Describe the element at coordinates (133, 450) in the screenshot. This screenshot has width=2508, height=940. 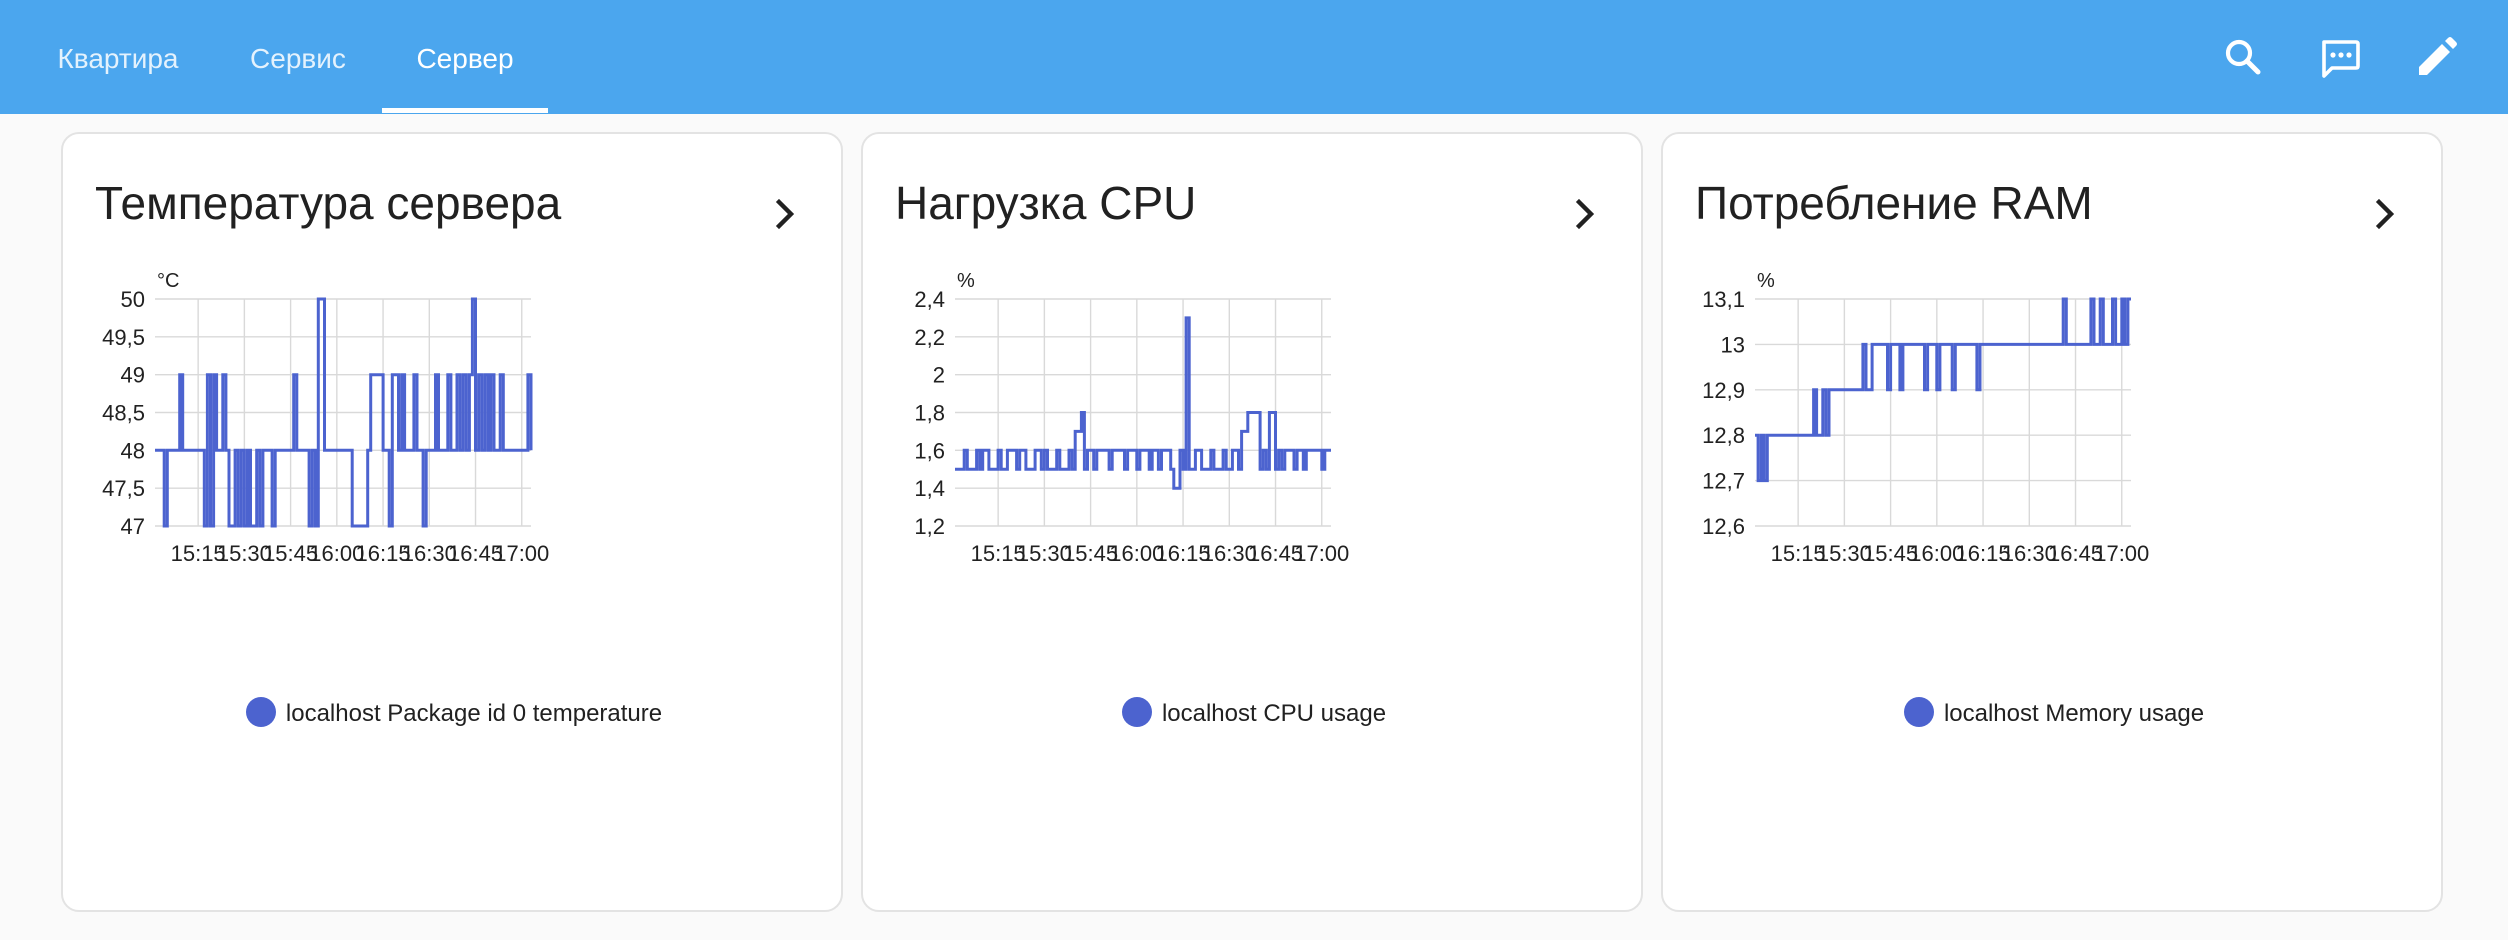
I see `y-tick-label: 48` at that location.